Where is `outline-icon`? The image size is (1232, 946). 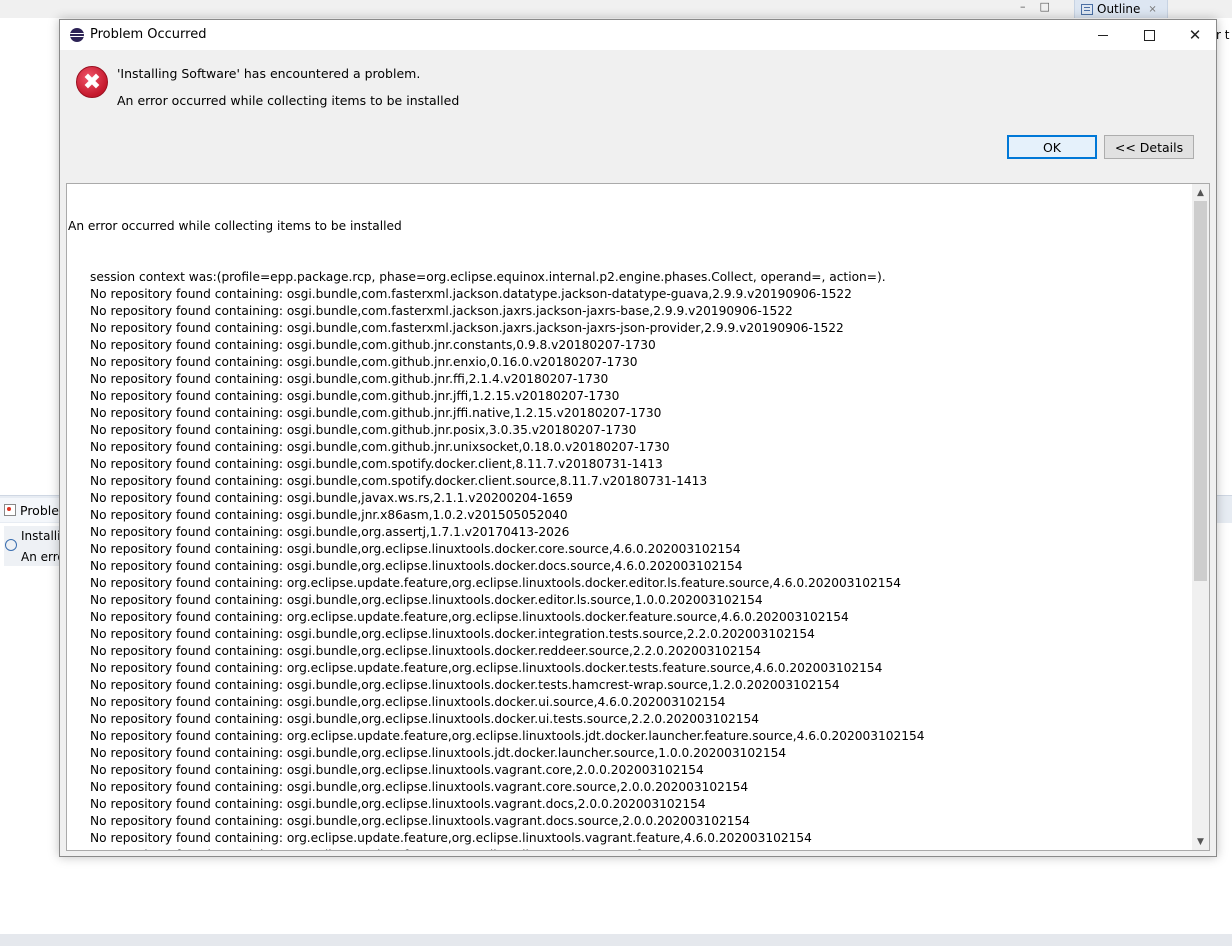 outline-icon is located at coordinates (1087, 9).